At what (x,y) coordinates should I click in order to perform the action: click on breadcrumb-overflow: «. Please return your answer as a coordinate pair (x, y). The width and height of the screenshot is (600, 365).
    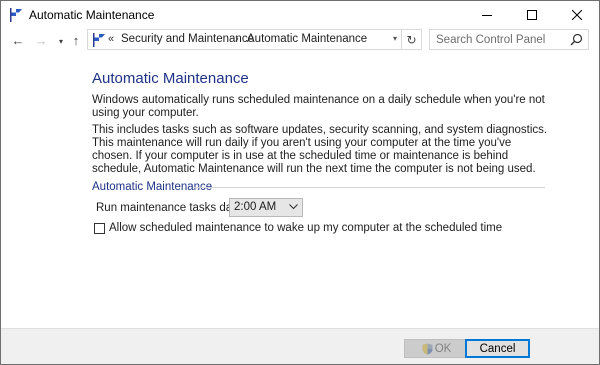
    Looking at the image, I should click on (111, 39).